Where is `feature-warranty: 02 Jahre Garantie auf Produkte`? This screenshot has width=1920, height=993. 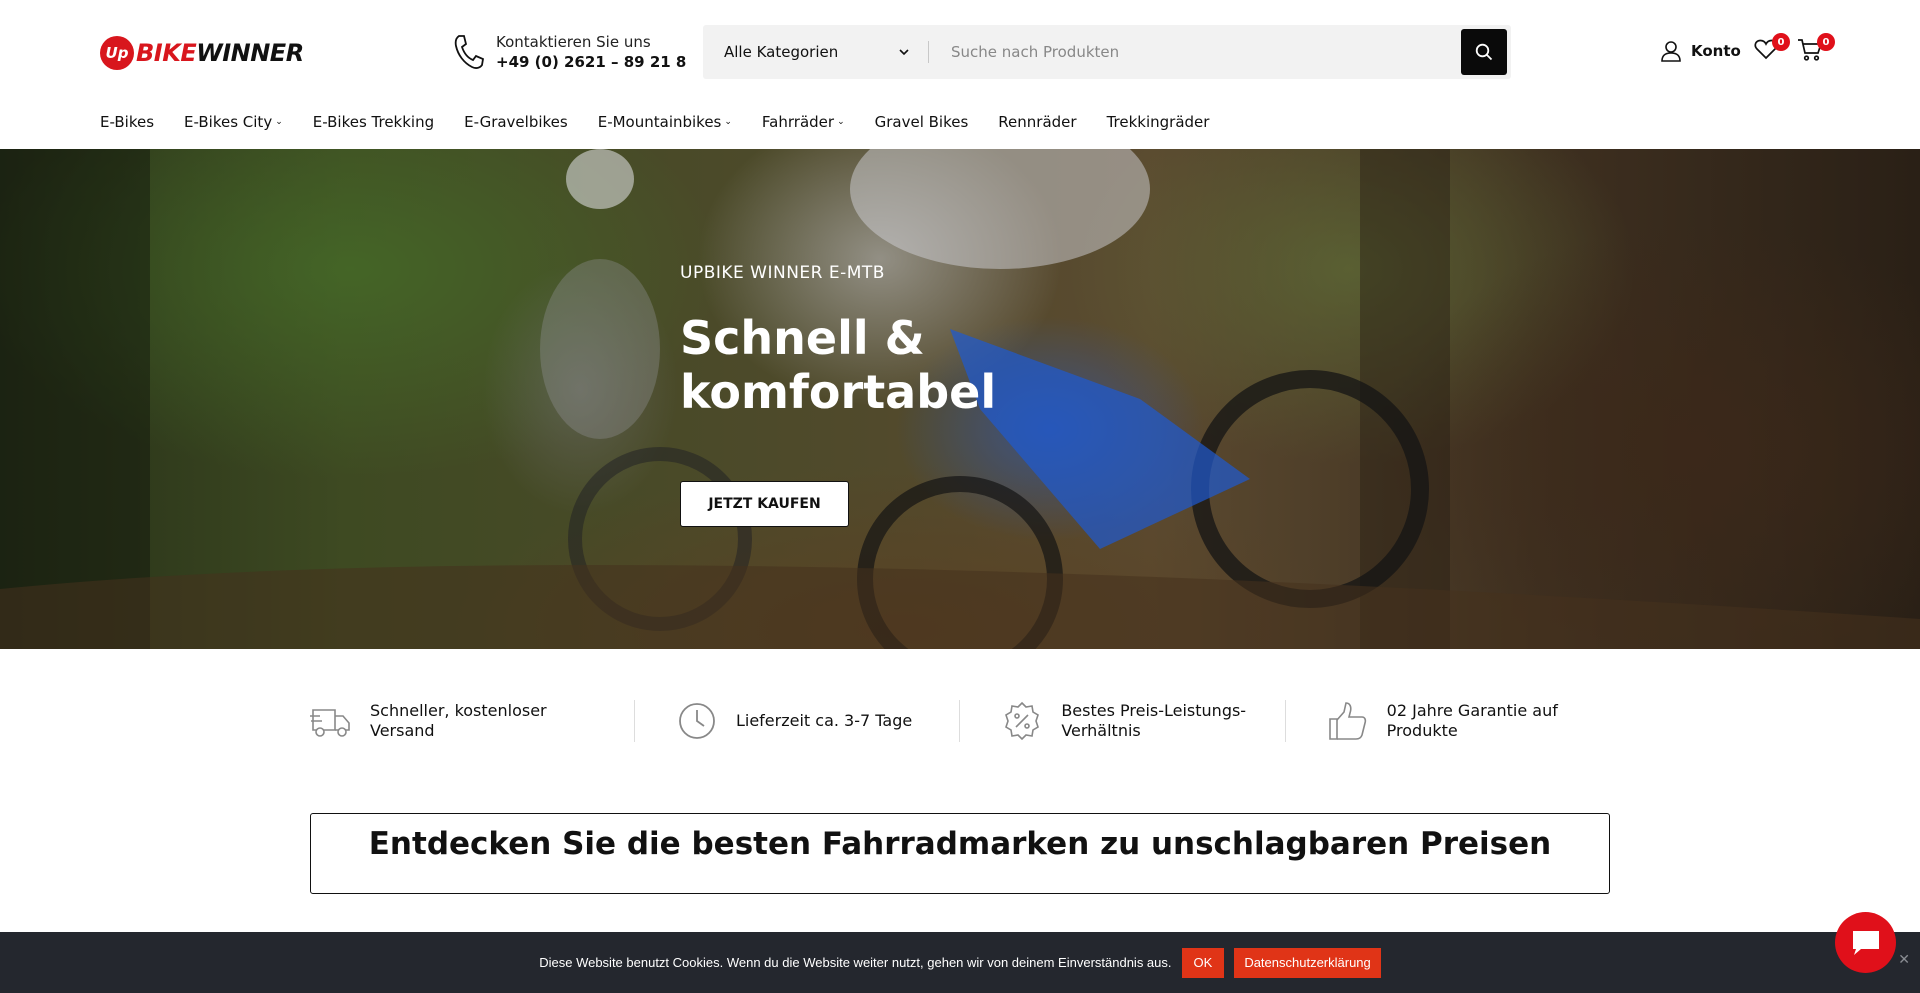
feature-warranty: 02 Jahre Garantie auf Produkte is located at coordinates (1447, 721).